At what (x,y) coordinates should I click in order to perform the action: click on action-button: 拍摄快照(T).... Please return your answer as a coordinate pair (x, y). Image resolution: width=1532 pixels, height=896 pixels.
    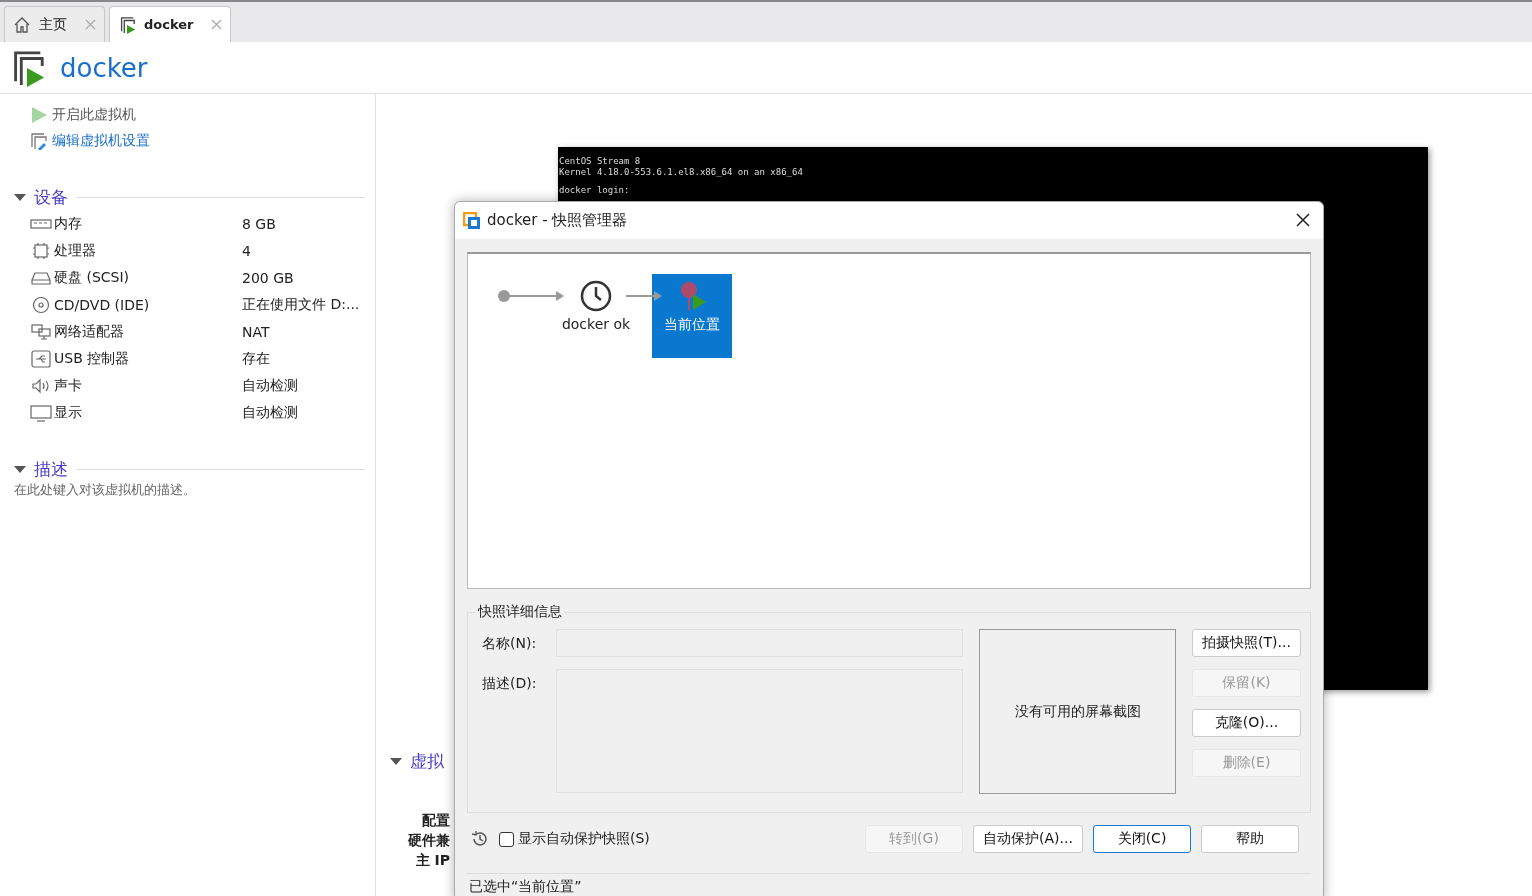
    Looking at the image, I should click on (1246, 643).